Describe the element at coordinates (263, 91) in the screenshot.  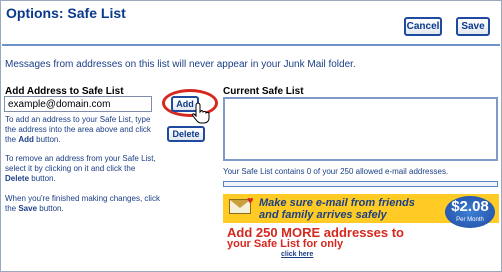
I see `current-safe-list-label: Current Safe List` at that location.